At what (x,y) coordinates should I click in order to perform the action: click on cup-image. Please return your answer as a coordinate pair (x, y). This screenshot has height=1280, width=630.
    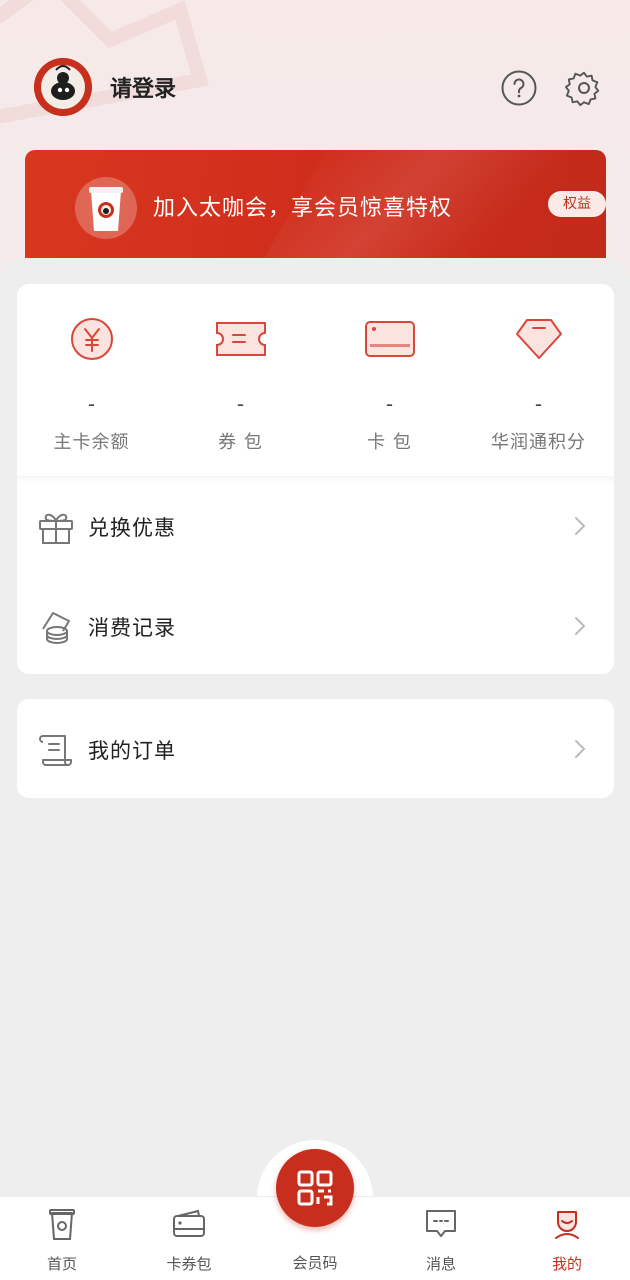
    Looking at the image, I should click on (106, 208).